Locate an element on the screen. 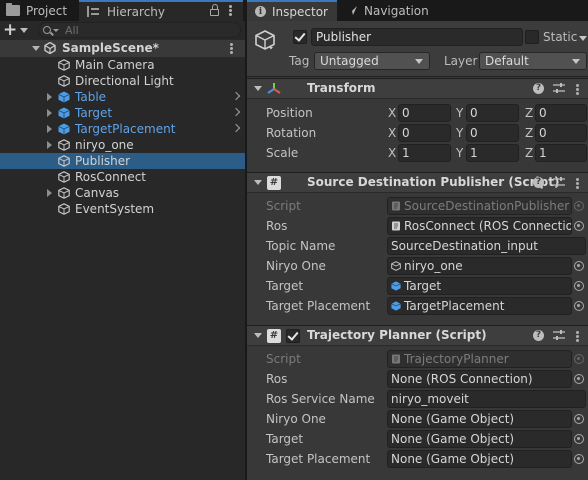  search-filter-dropdown-icon is located at coordinates (56, 30).